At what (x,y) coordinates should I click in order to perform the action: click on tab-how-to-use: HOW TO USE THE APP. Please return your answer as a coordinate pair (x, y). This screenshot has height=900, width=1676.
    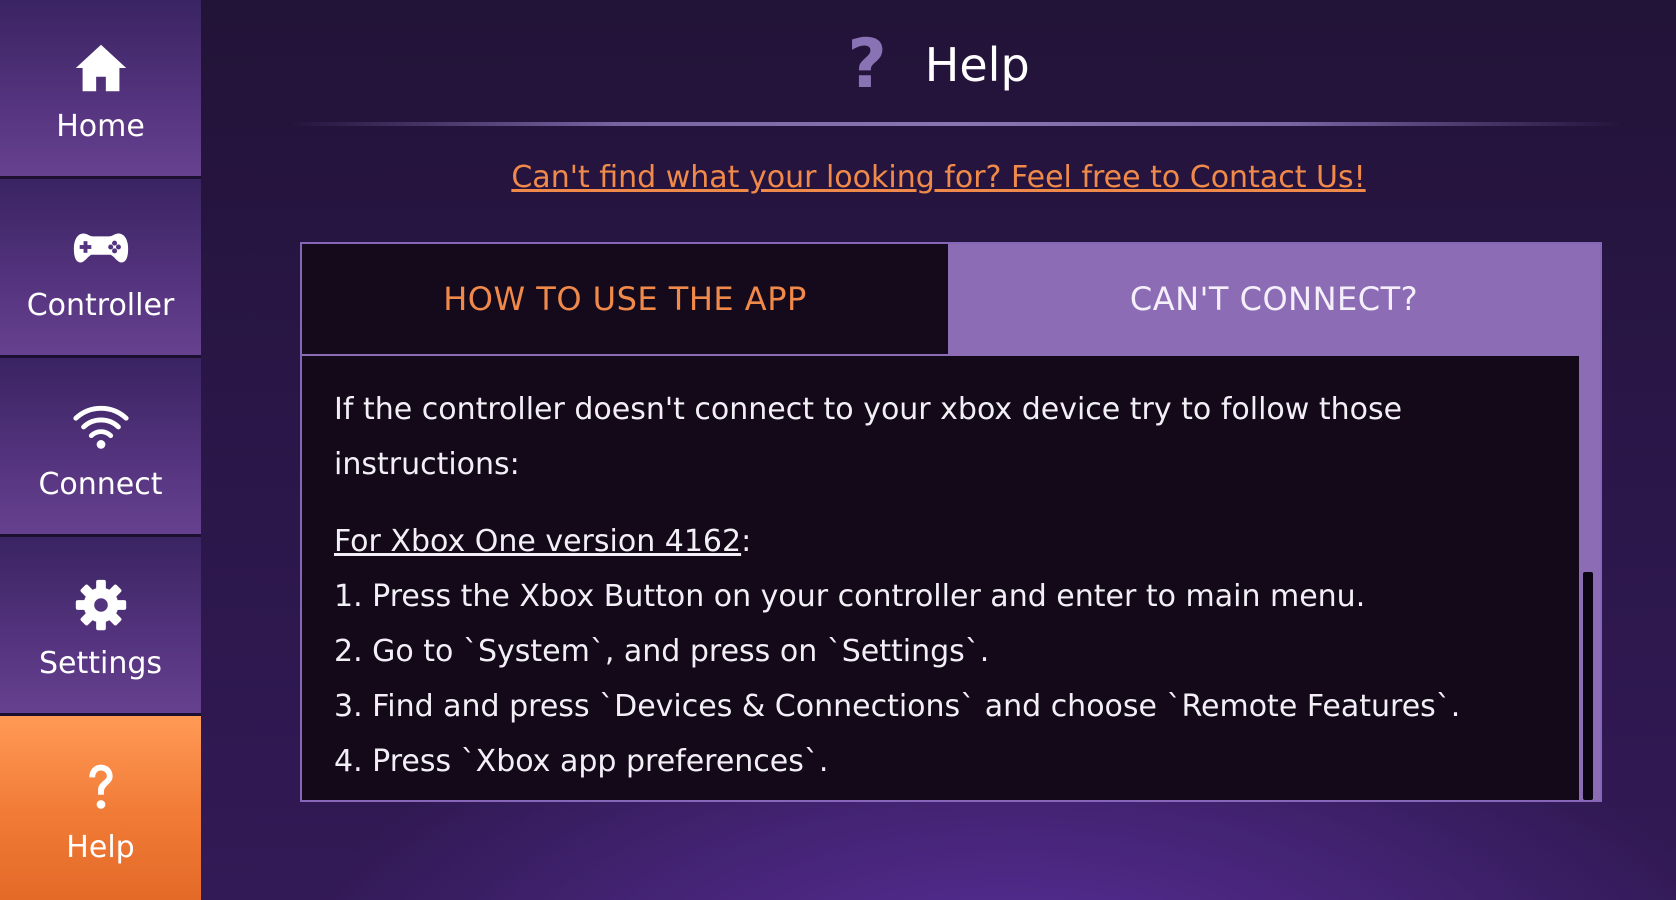
    Looking at the image, I should click on (625, 299).